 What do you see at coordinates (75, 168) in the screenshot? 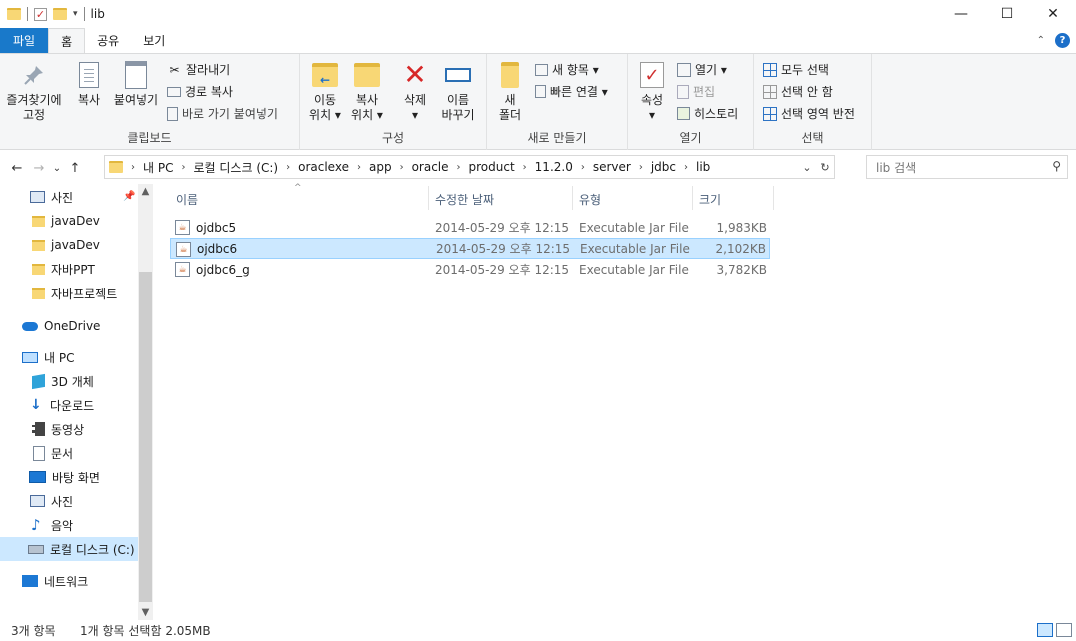
I see `up-button: ↑` at bounding box center [75, 168].